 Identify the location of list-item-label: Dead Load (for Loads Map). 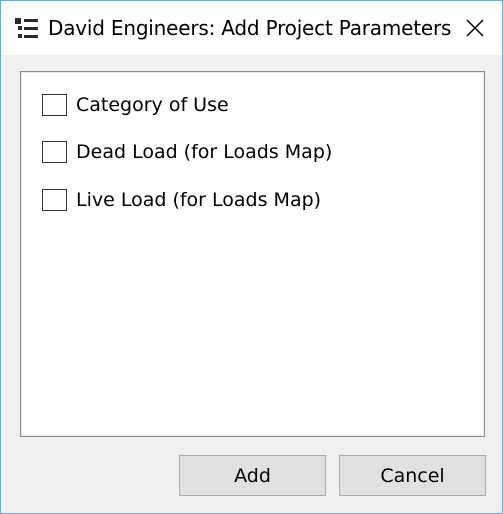
(204, 152).